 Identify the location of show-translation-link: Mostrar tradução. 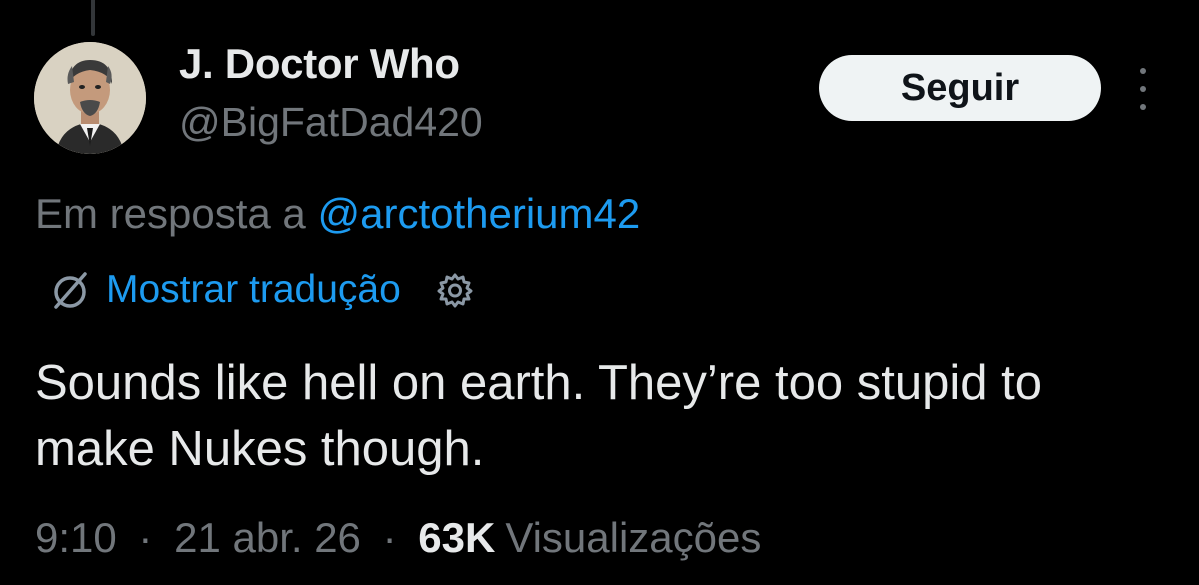
(253, 290).